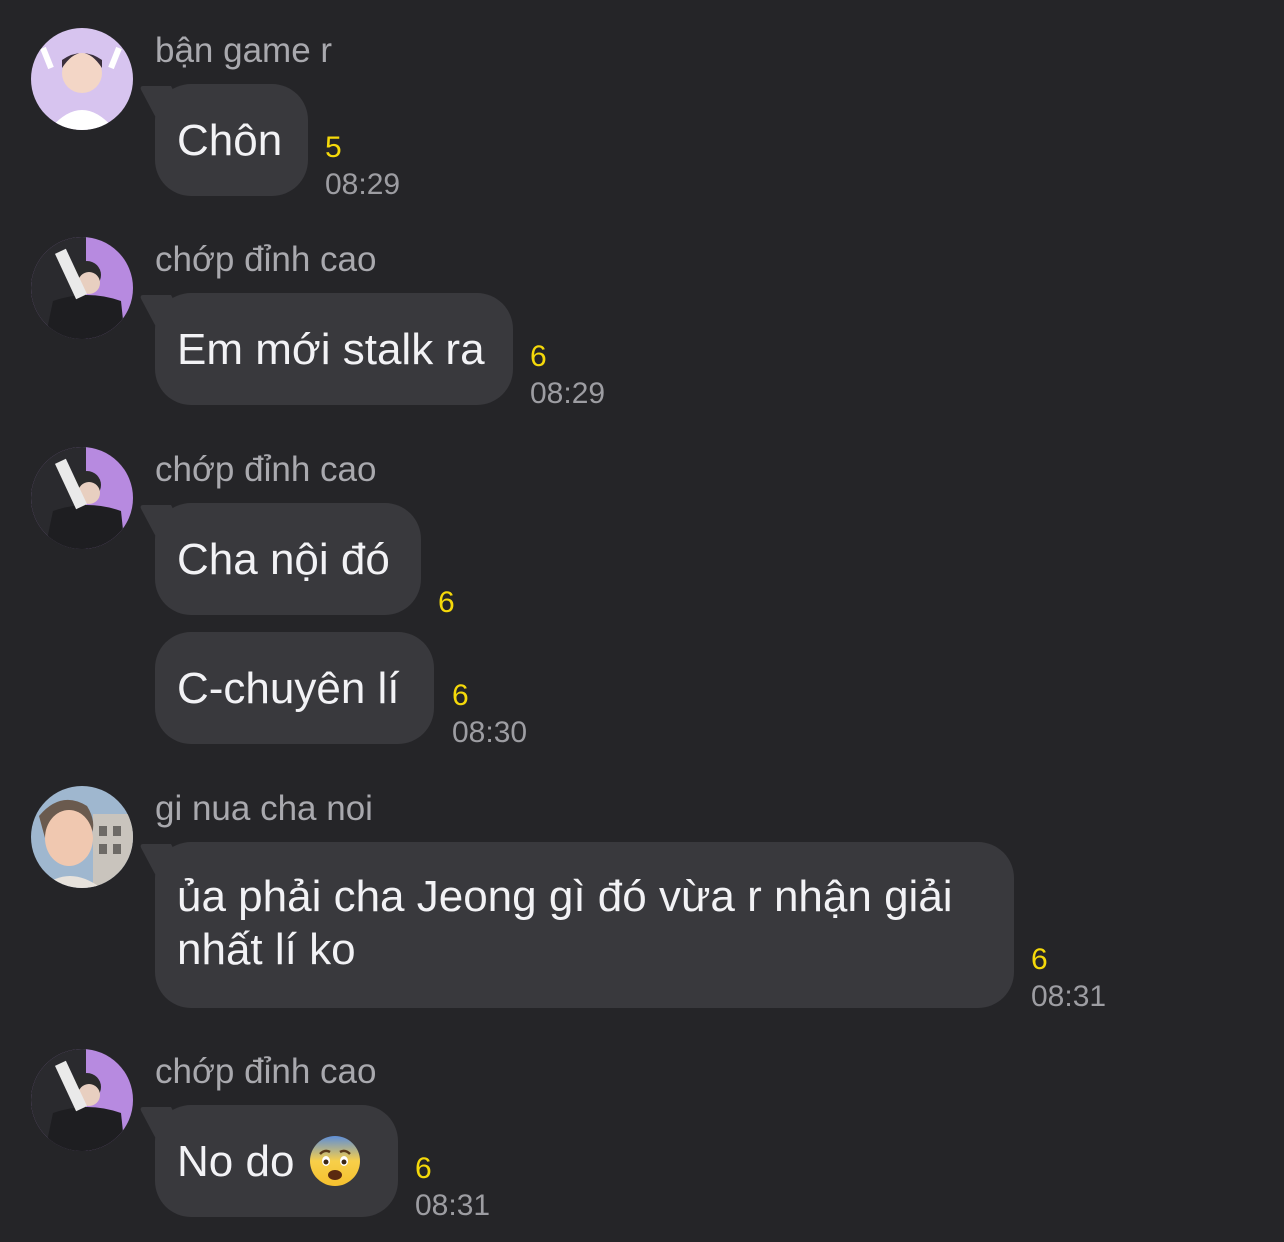  I want to click on fearful-face-emoji-icon, so click(335, 1161).